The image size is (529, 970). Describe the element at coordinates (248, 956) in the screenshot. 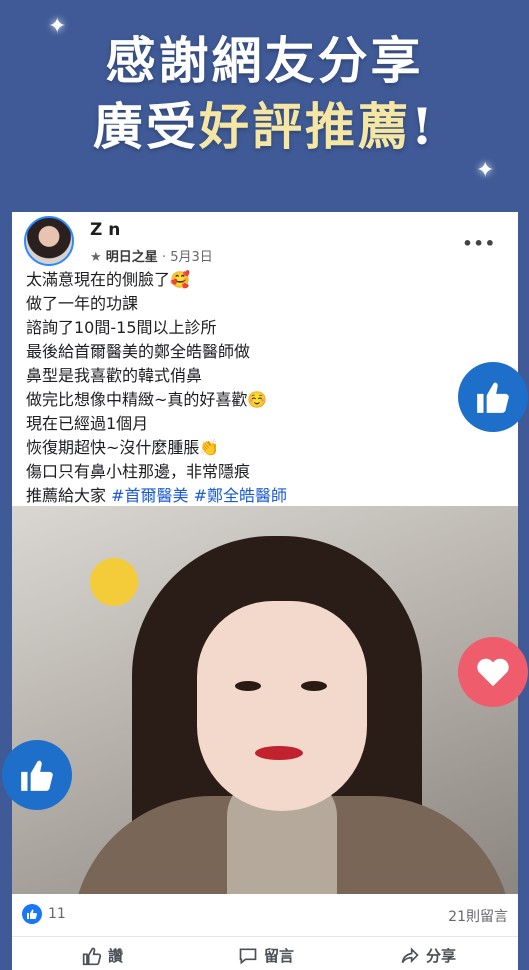

I see `comment-icon` at that location.